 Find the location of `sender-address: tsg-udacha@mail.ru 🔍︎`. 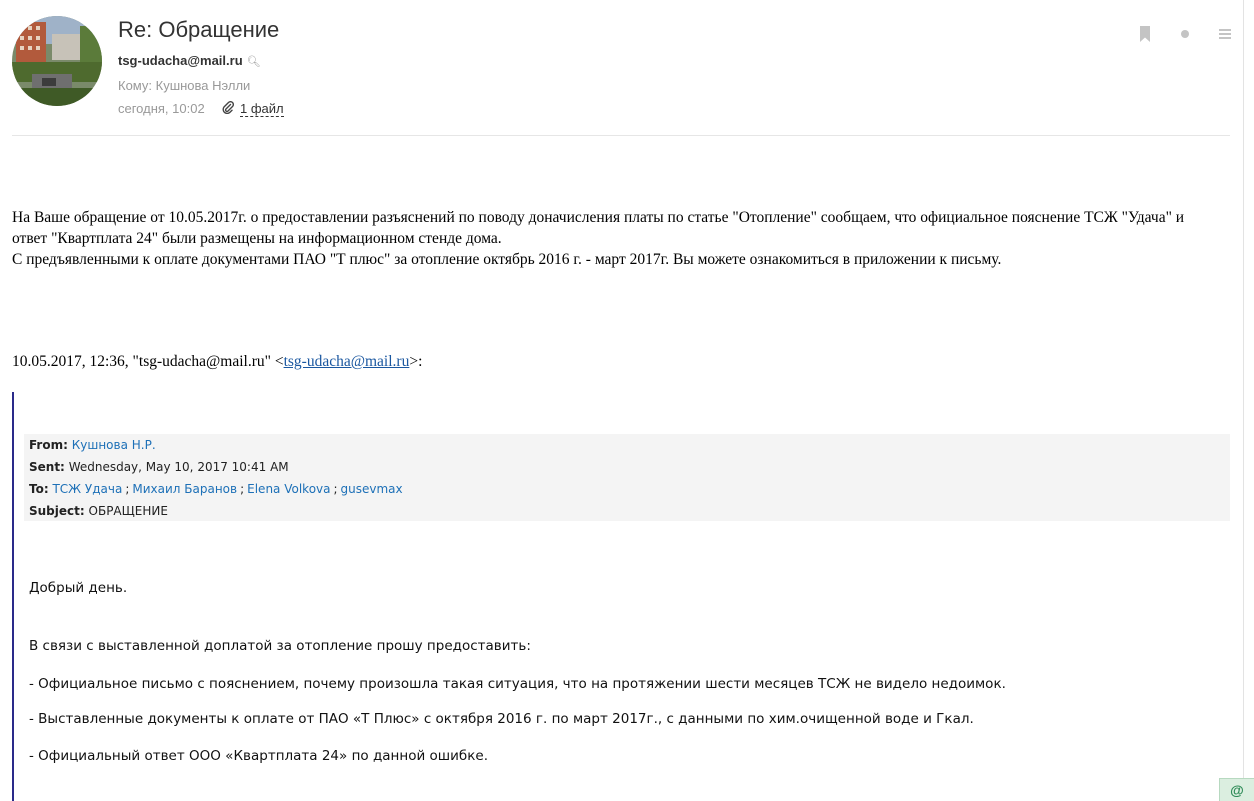

sender-address: tsg-udacha@mail.ru 🔍︎ is located at coordinates (189, 60).